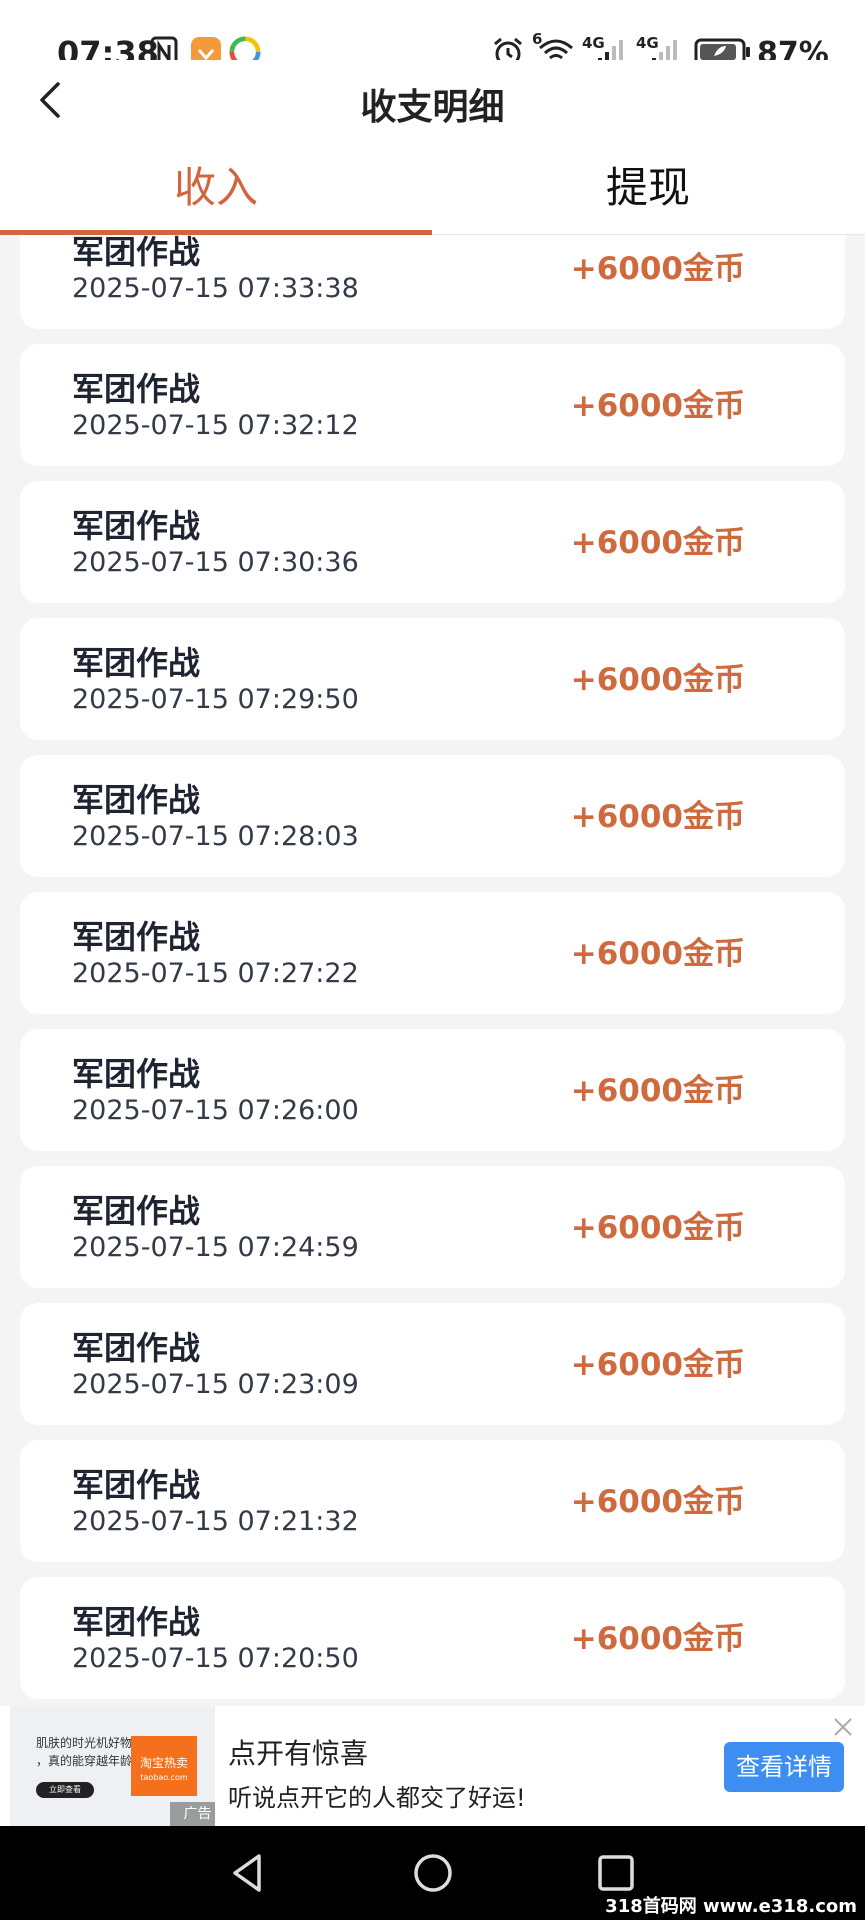  What do you see at coordinates (432, 1090) in the screenshot?
I see `record-item: 军团作战 2025-07-15 07:26:00 +6000金币` at bounding box center [432, 1090].